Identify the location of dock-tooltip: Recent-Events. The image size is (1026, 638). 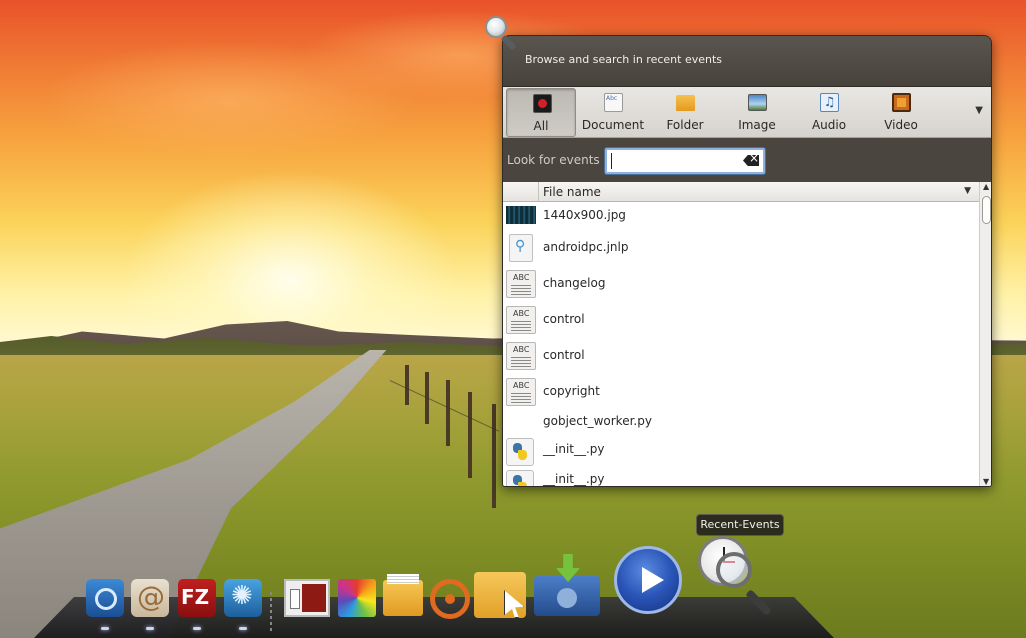
(740, 525).